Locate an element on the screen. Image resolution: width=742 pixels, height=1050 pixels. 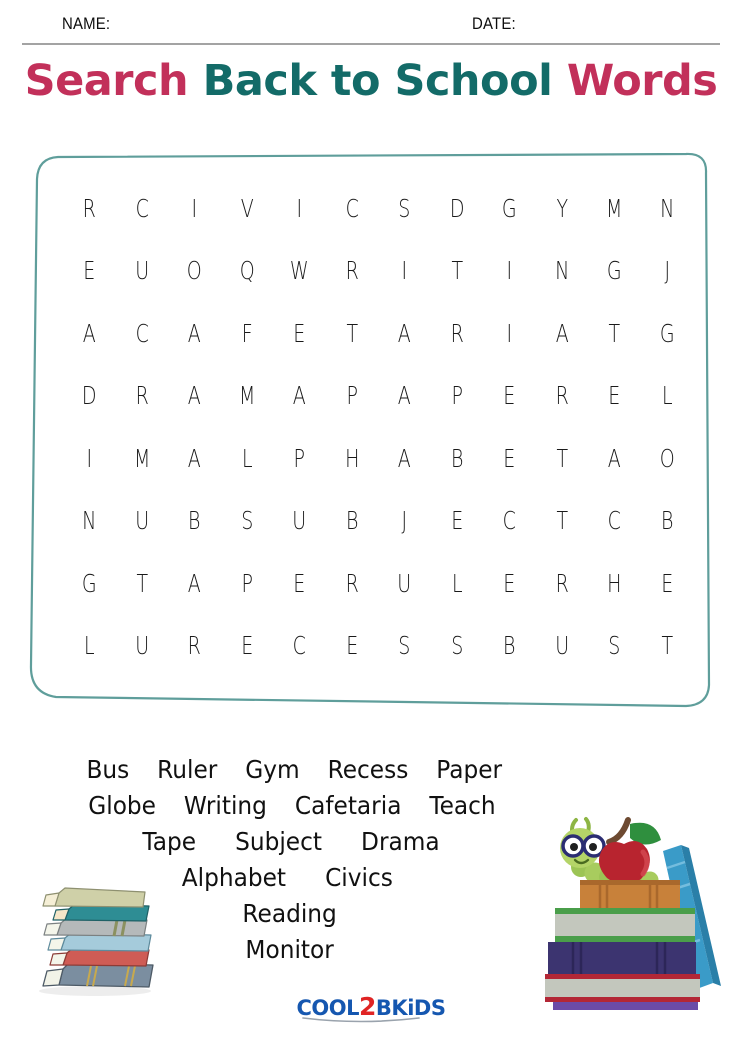
word-item: Drama is located at coordinates (400, 841).